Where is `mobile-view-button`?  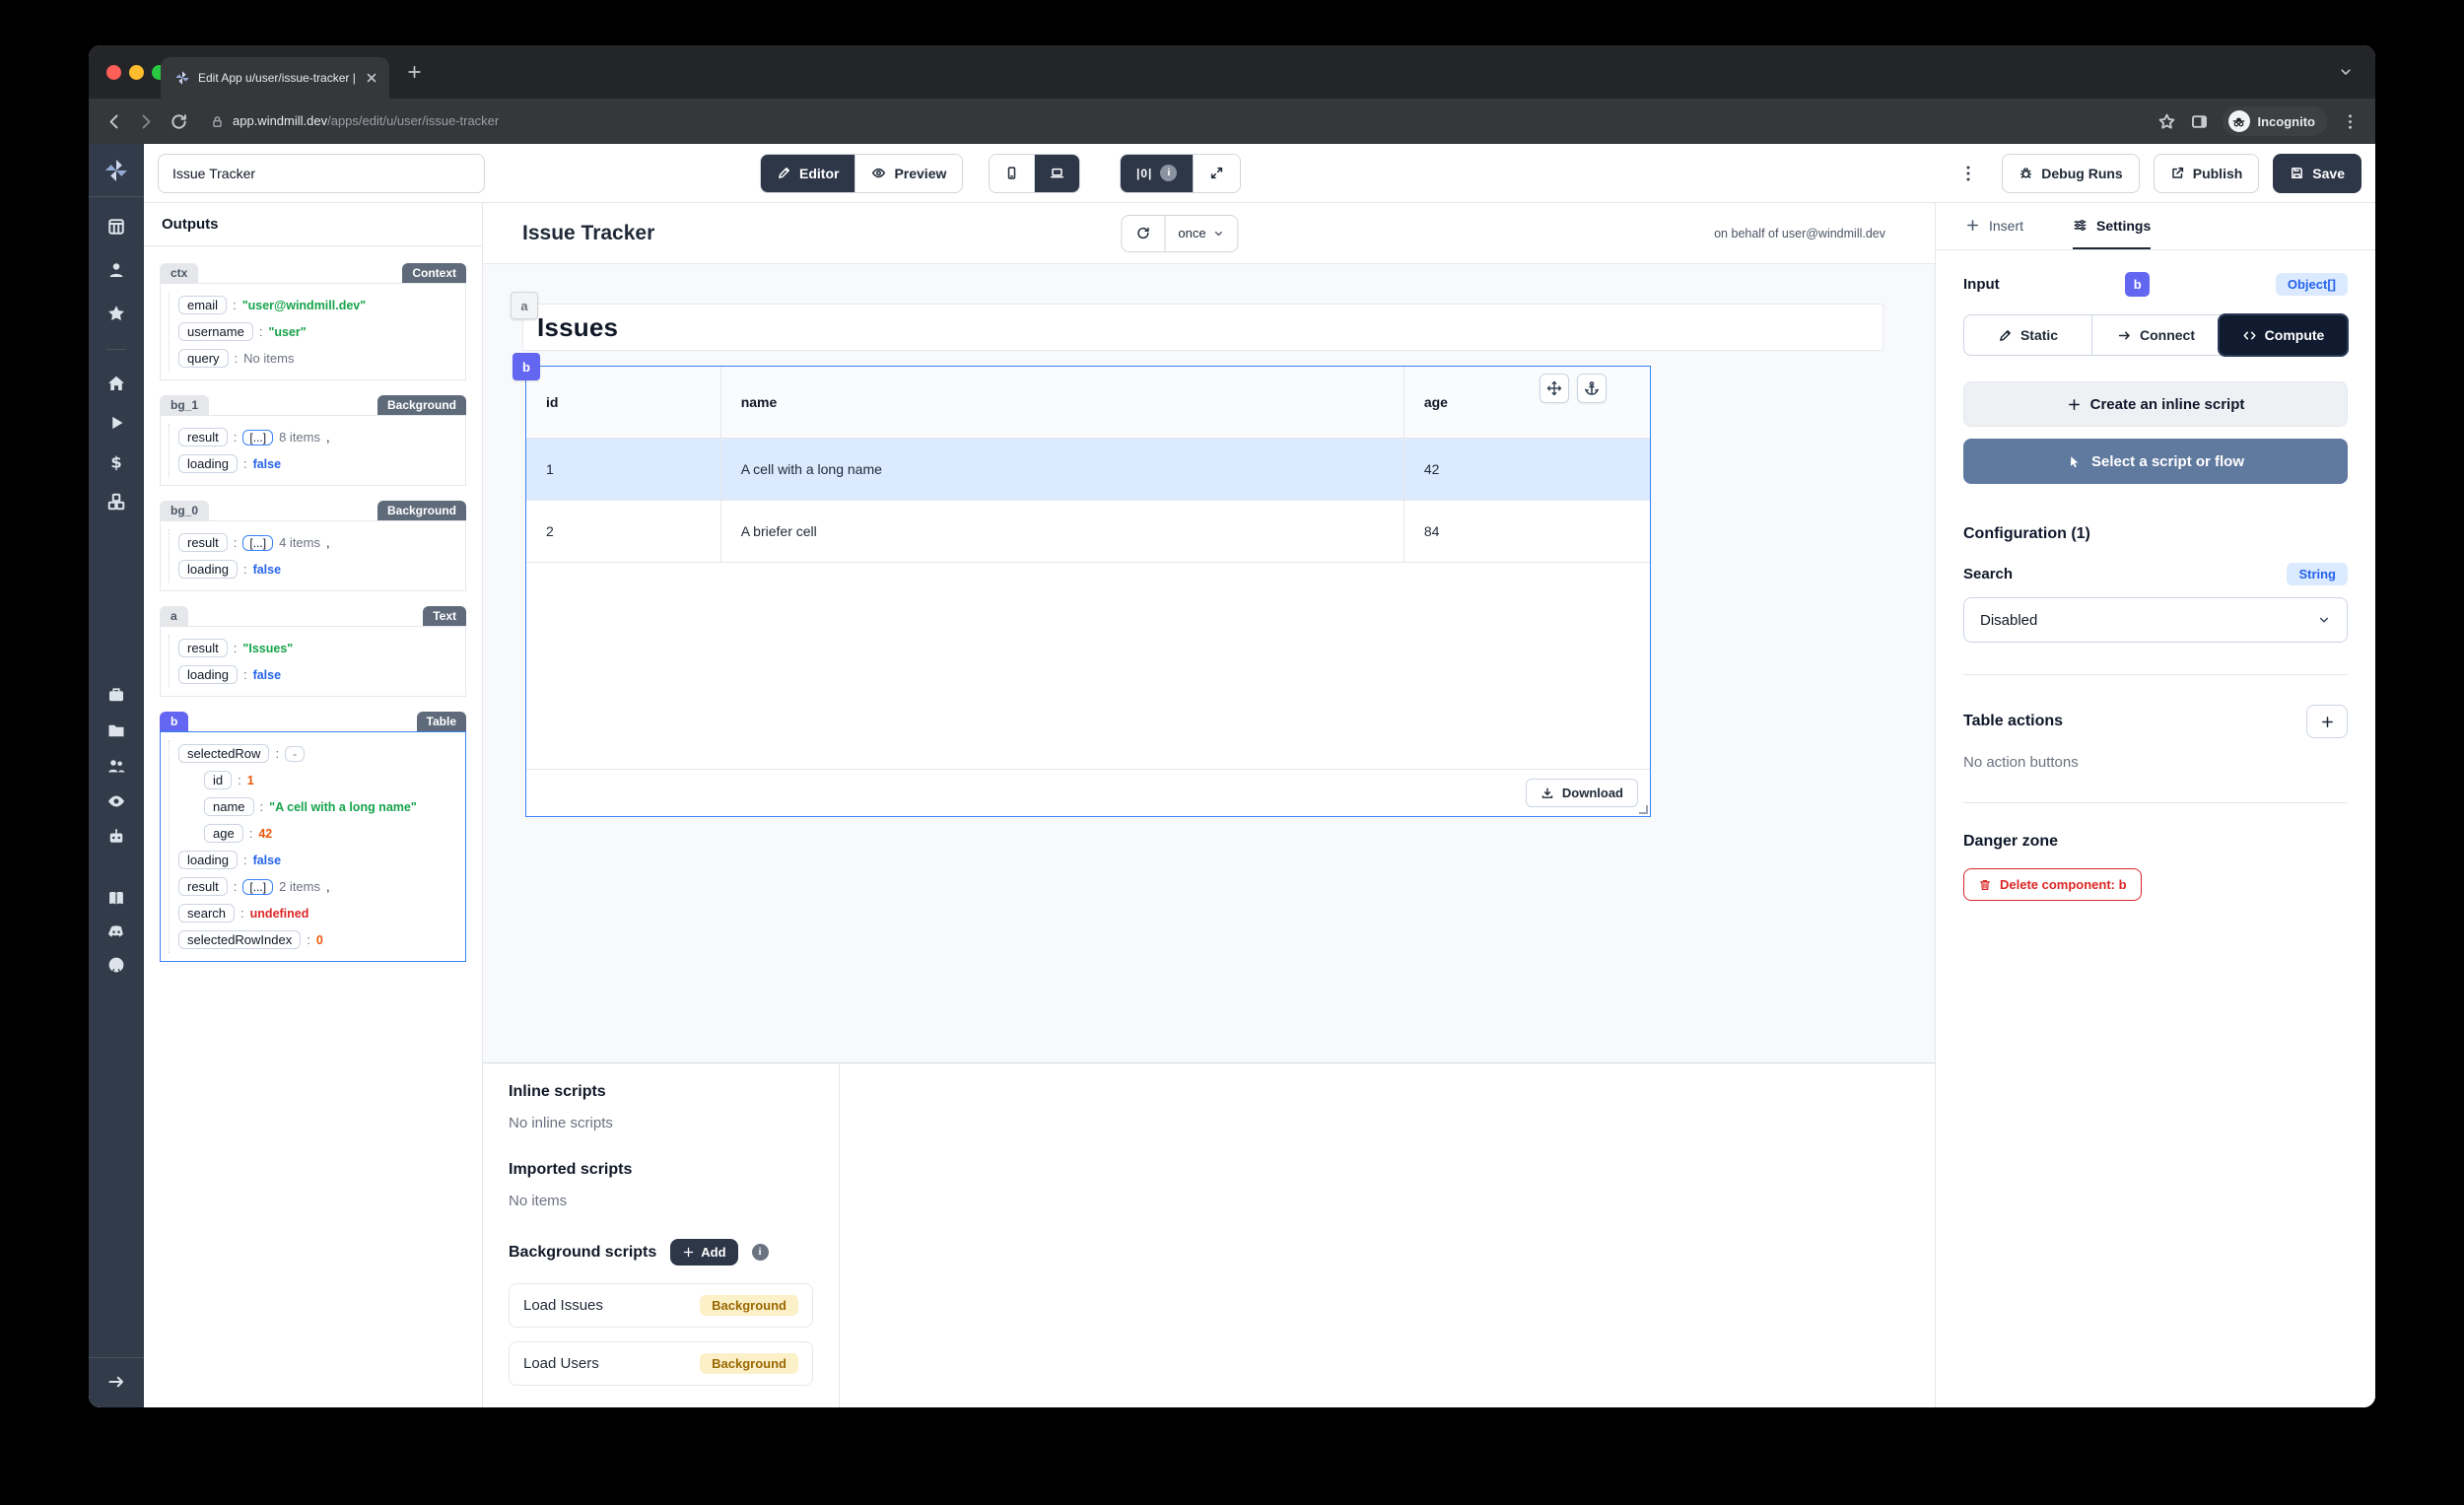 mobile-view-button is located at coordinates (1012, 173).